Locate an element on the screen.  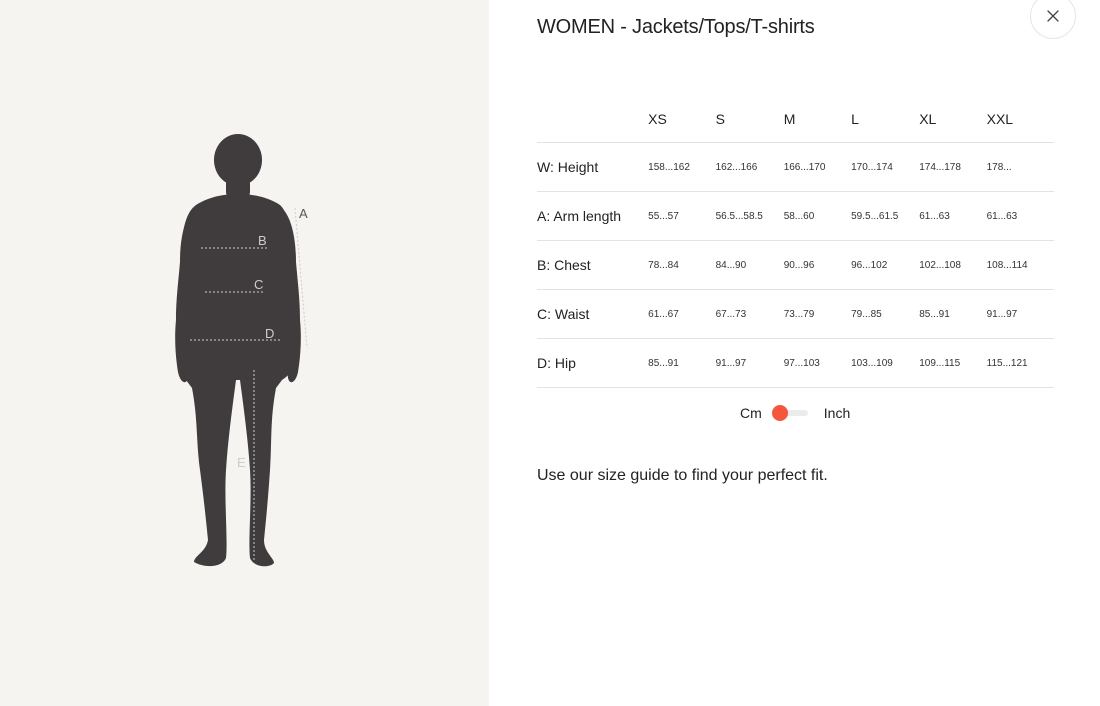
measure-label-b: B is located at coordinates (262, 240).